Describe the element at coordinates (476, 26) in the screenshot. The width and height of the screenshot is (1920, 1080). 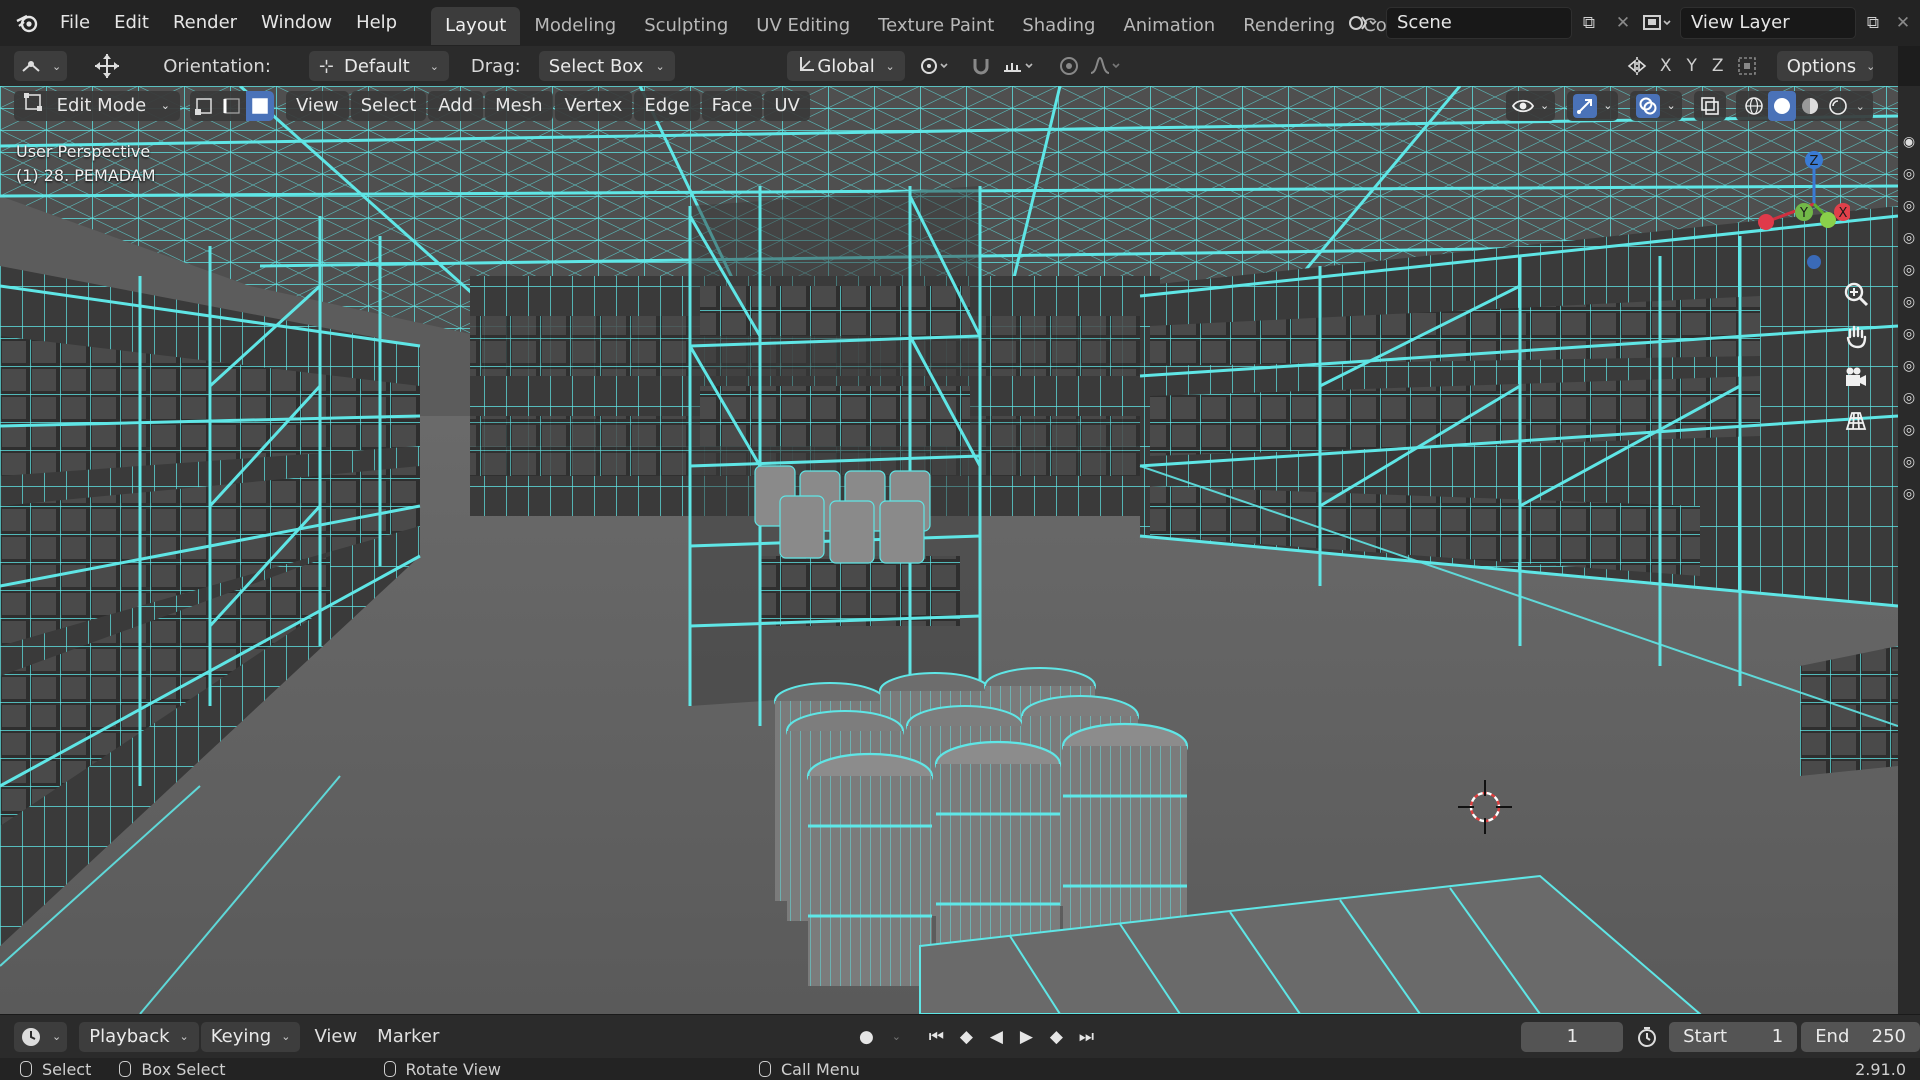
I see `tab-layout: Layout` at that location.